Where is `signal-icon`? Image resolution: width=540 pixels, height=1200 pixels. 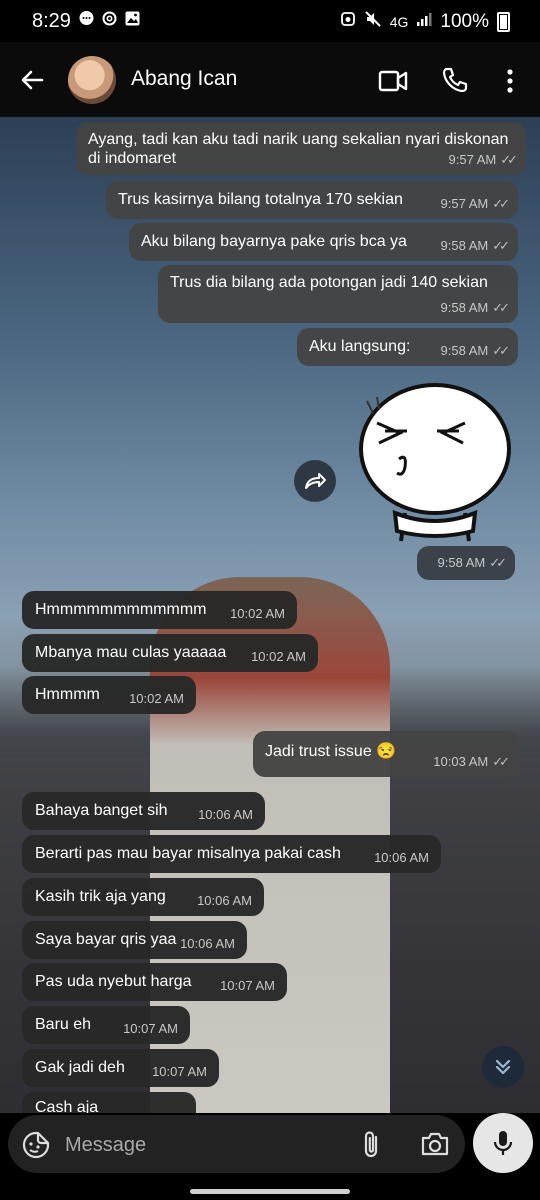
signal-icon is located at coordinates (424, 22).